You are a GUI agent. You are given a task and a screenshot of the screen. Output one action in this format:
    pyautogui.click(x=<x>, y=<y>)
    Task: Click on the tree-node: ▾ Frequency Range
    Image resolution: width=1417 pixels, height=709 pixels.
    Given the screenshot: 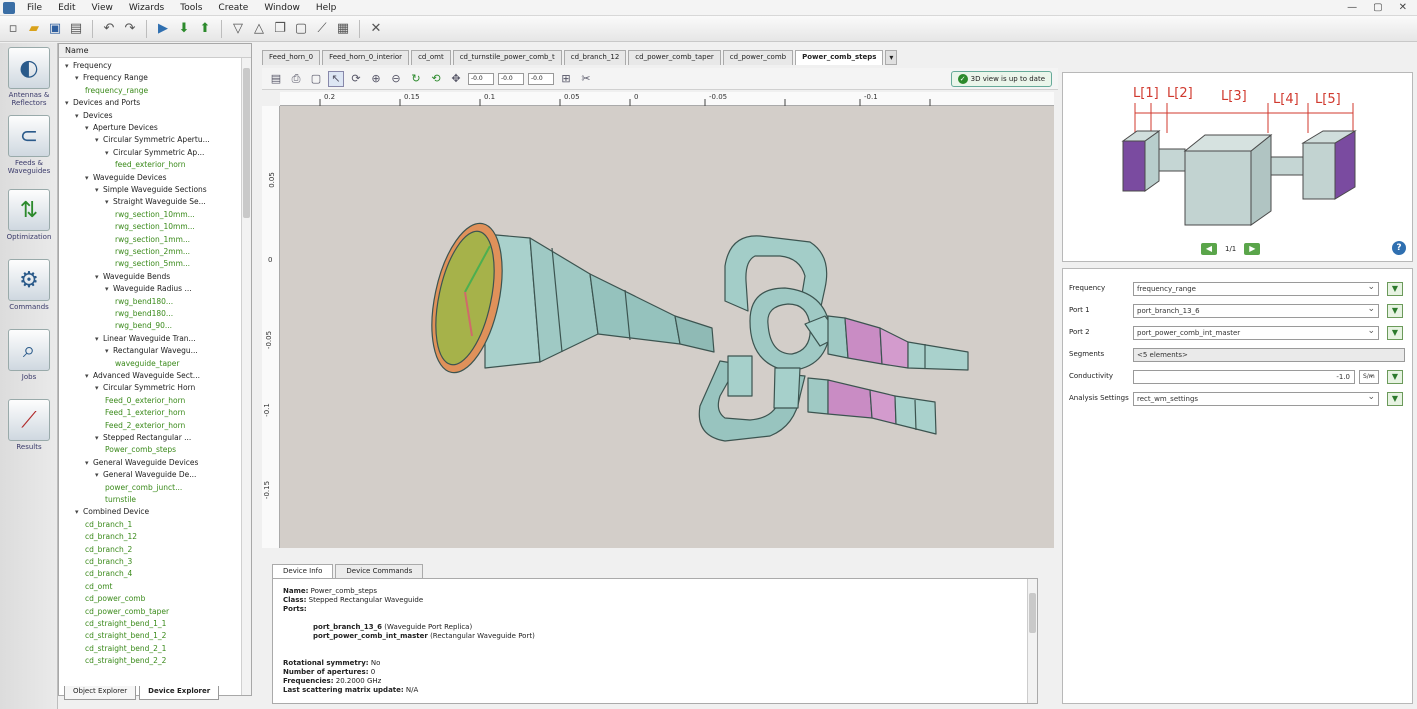 What is the action you would take?
    pyautogui.click(x=111, y=78)
    